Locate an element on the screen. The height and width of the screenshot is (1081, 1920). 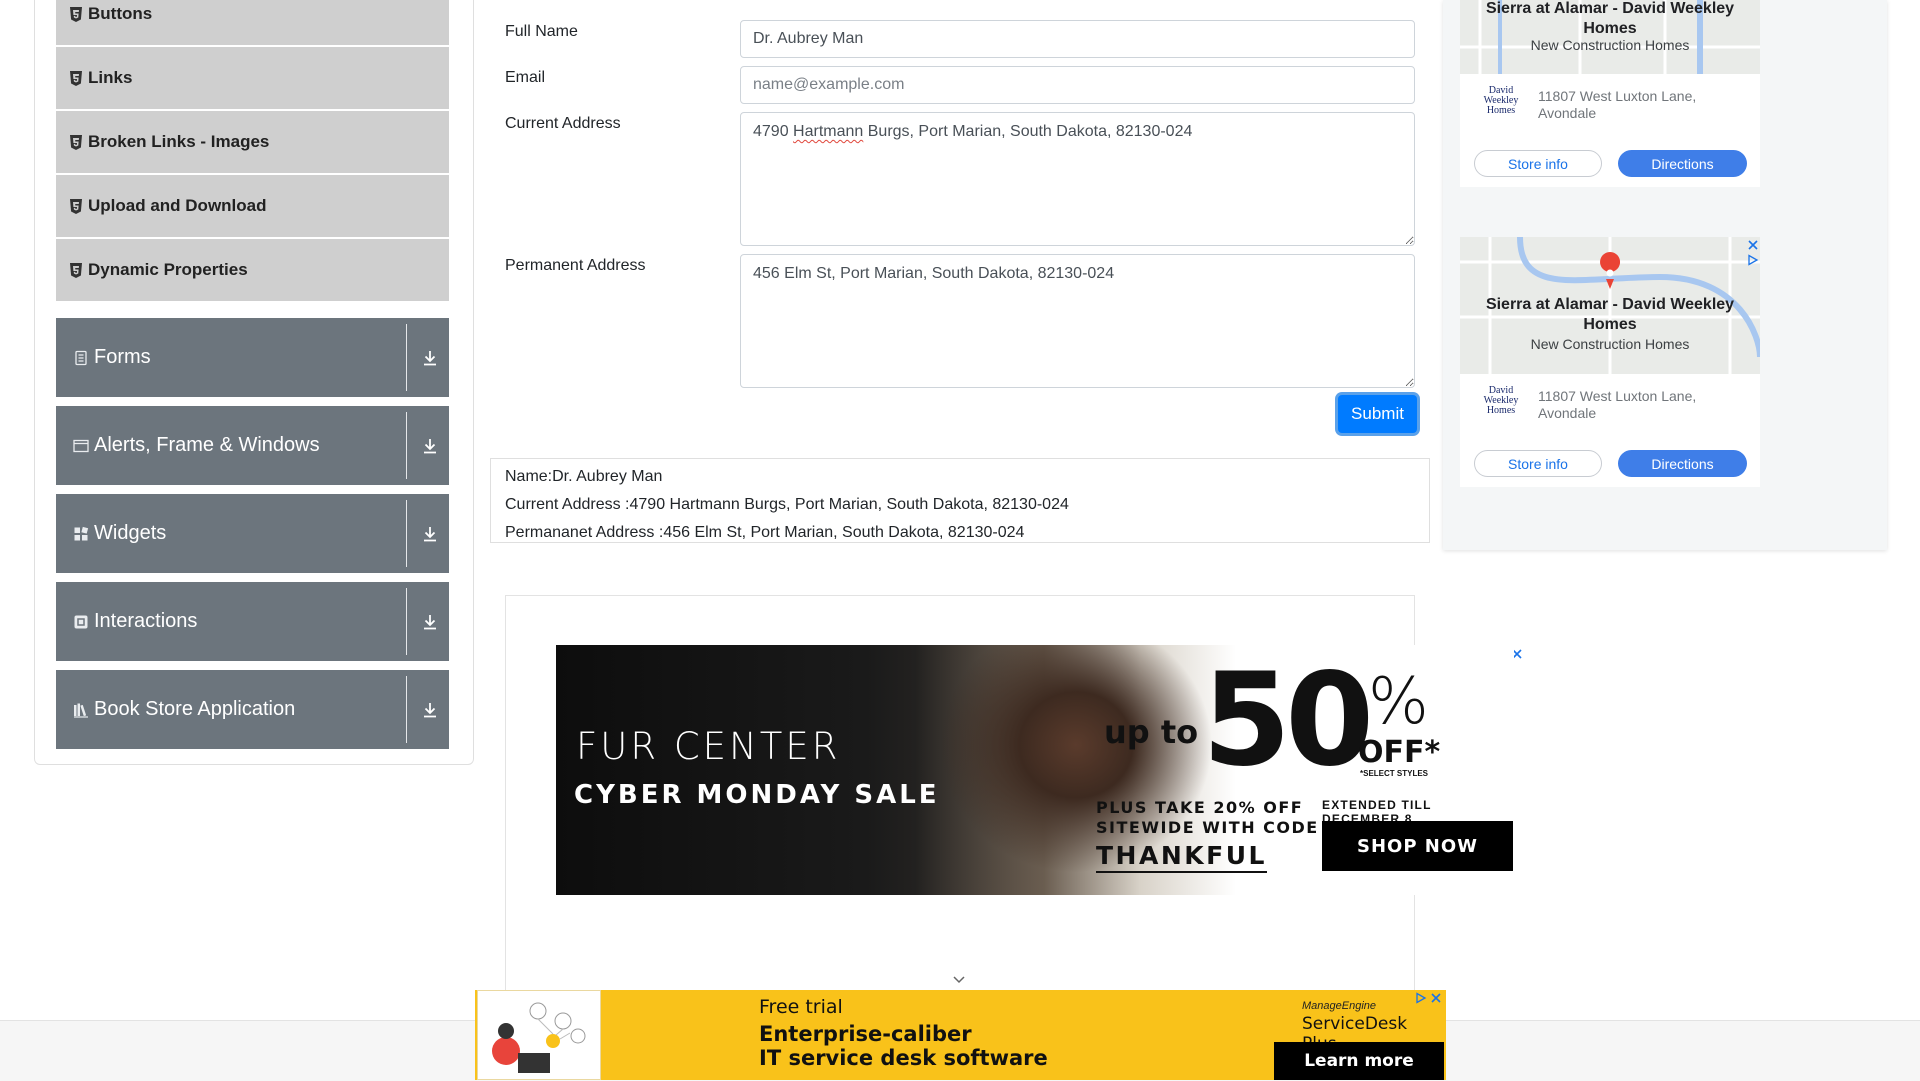
ad-up-to: up to is located at coordinates (1151, 732).